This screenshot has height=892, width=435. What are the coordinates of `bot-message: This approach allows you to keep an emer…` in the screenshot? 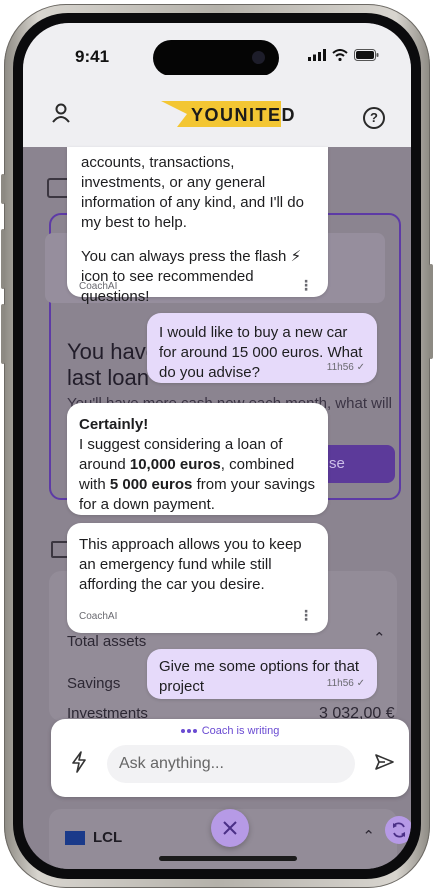 It's located at (197, 578).